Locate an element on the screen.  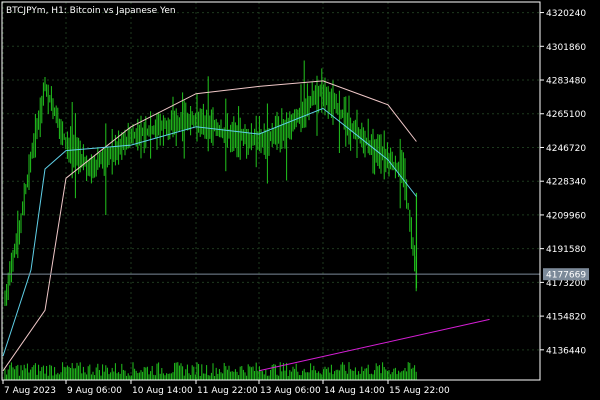
y-tick-label: 4154820 is located at coordinates (566, 318).